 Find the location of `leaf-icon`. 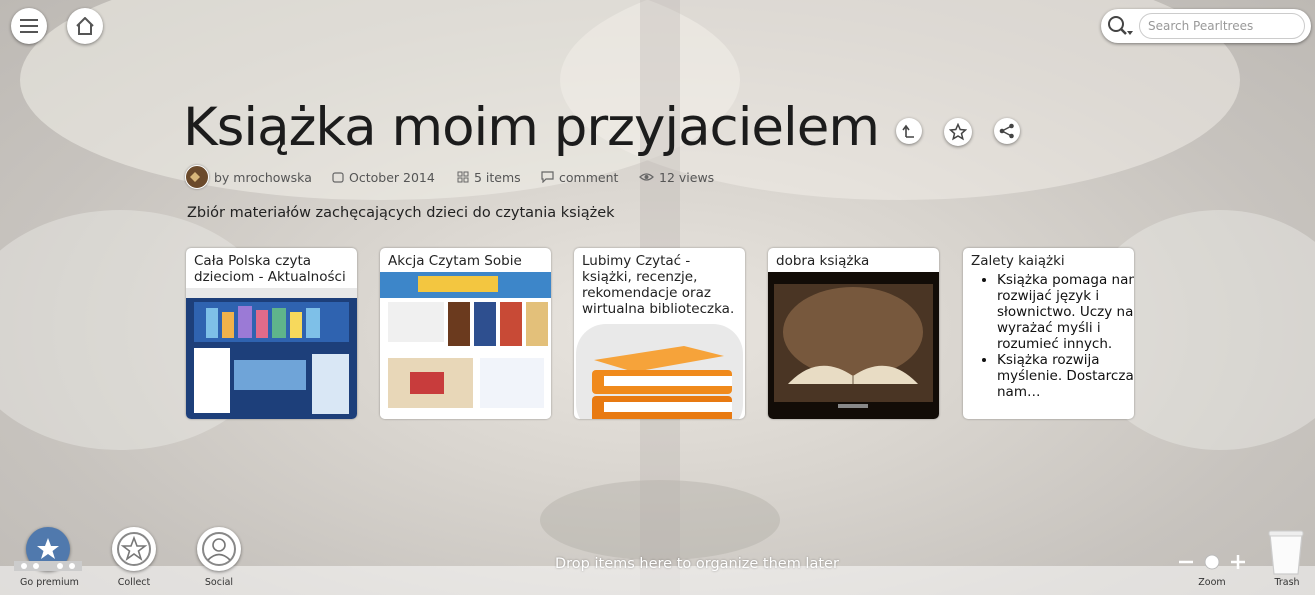

leaf-icon is located at coordinates (194, 177).